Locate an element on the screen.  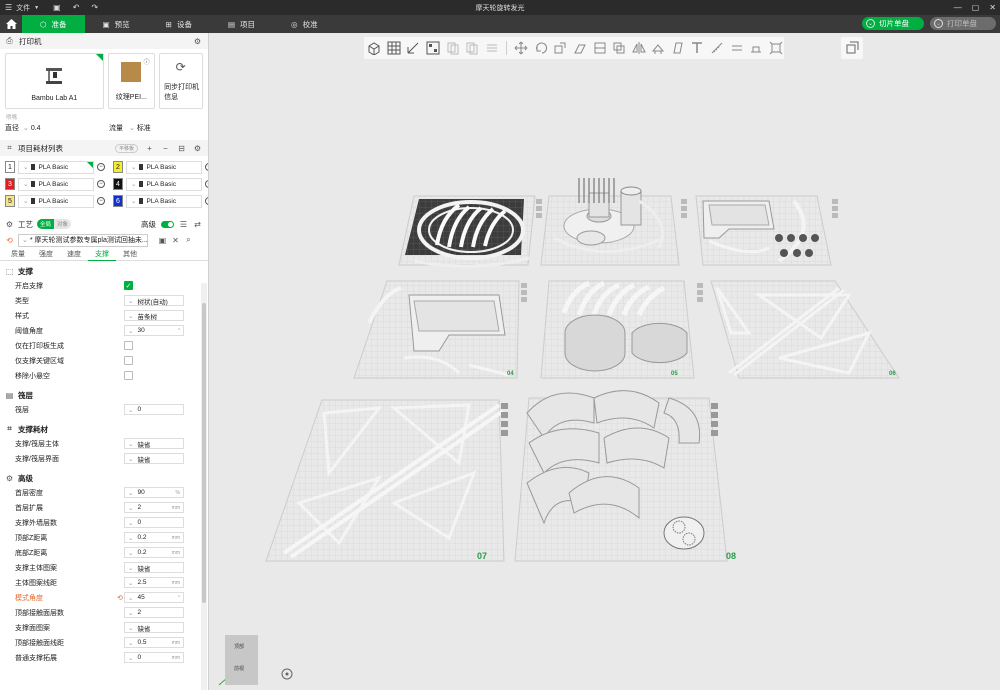
sidebar-scrollbar is located at coordinates (204, 486).